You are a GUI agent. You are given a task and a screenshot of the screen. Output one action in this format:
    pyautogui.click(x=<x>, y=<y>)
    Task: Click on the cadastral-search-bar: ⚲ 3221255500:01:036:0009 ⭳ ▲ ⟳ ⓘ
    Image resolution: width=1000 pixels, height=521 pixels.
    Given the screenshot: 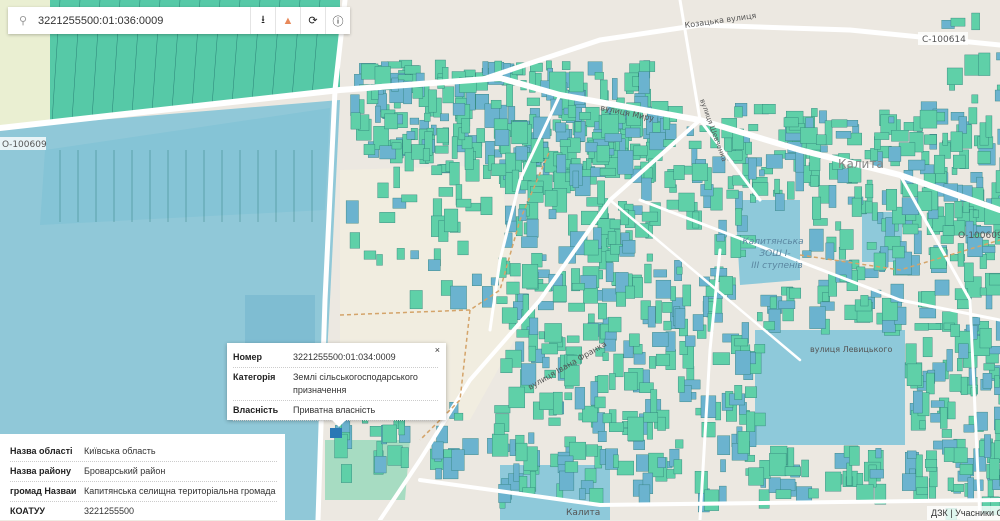 What is the action you would take?
    pyautogui.click(x=179, y=20)
    